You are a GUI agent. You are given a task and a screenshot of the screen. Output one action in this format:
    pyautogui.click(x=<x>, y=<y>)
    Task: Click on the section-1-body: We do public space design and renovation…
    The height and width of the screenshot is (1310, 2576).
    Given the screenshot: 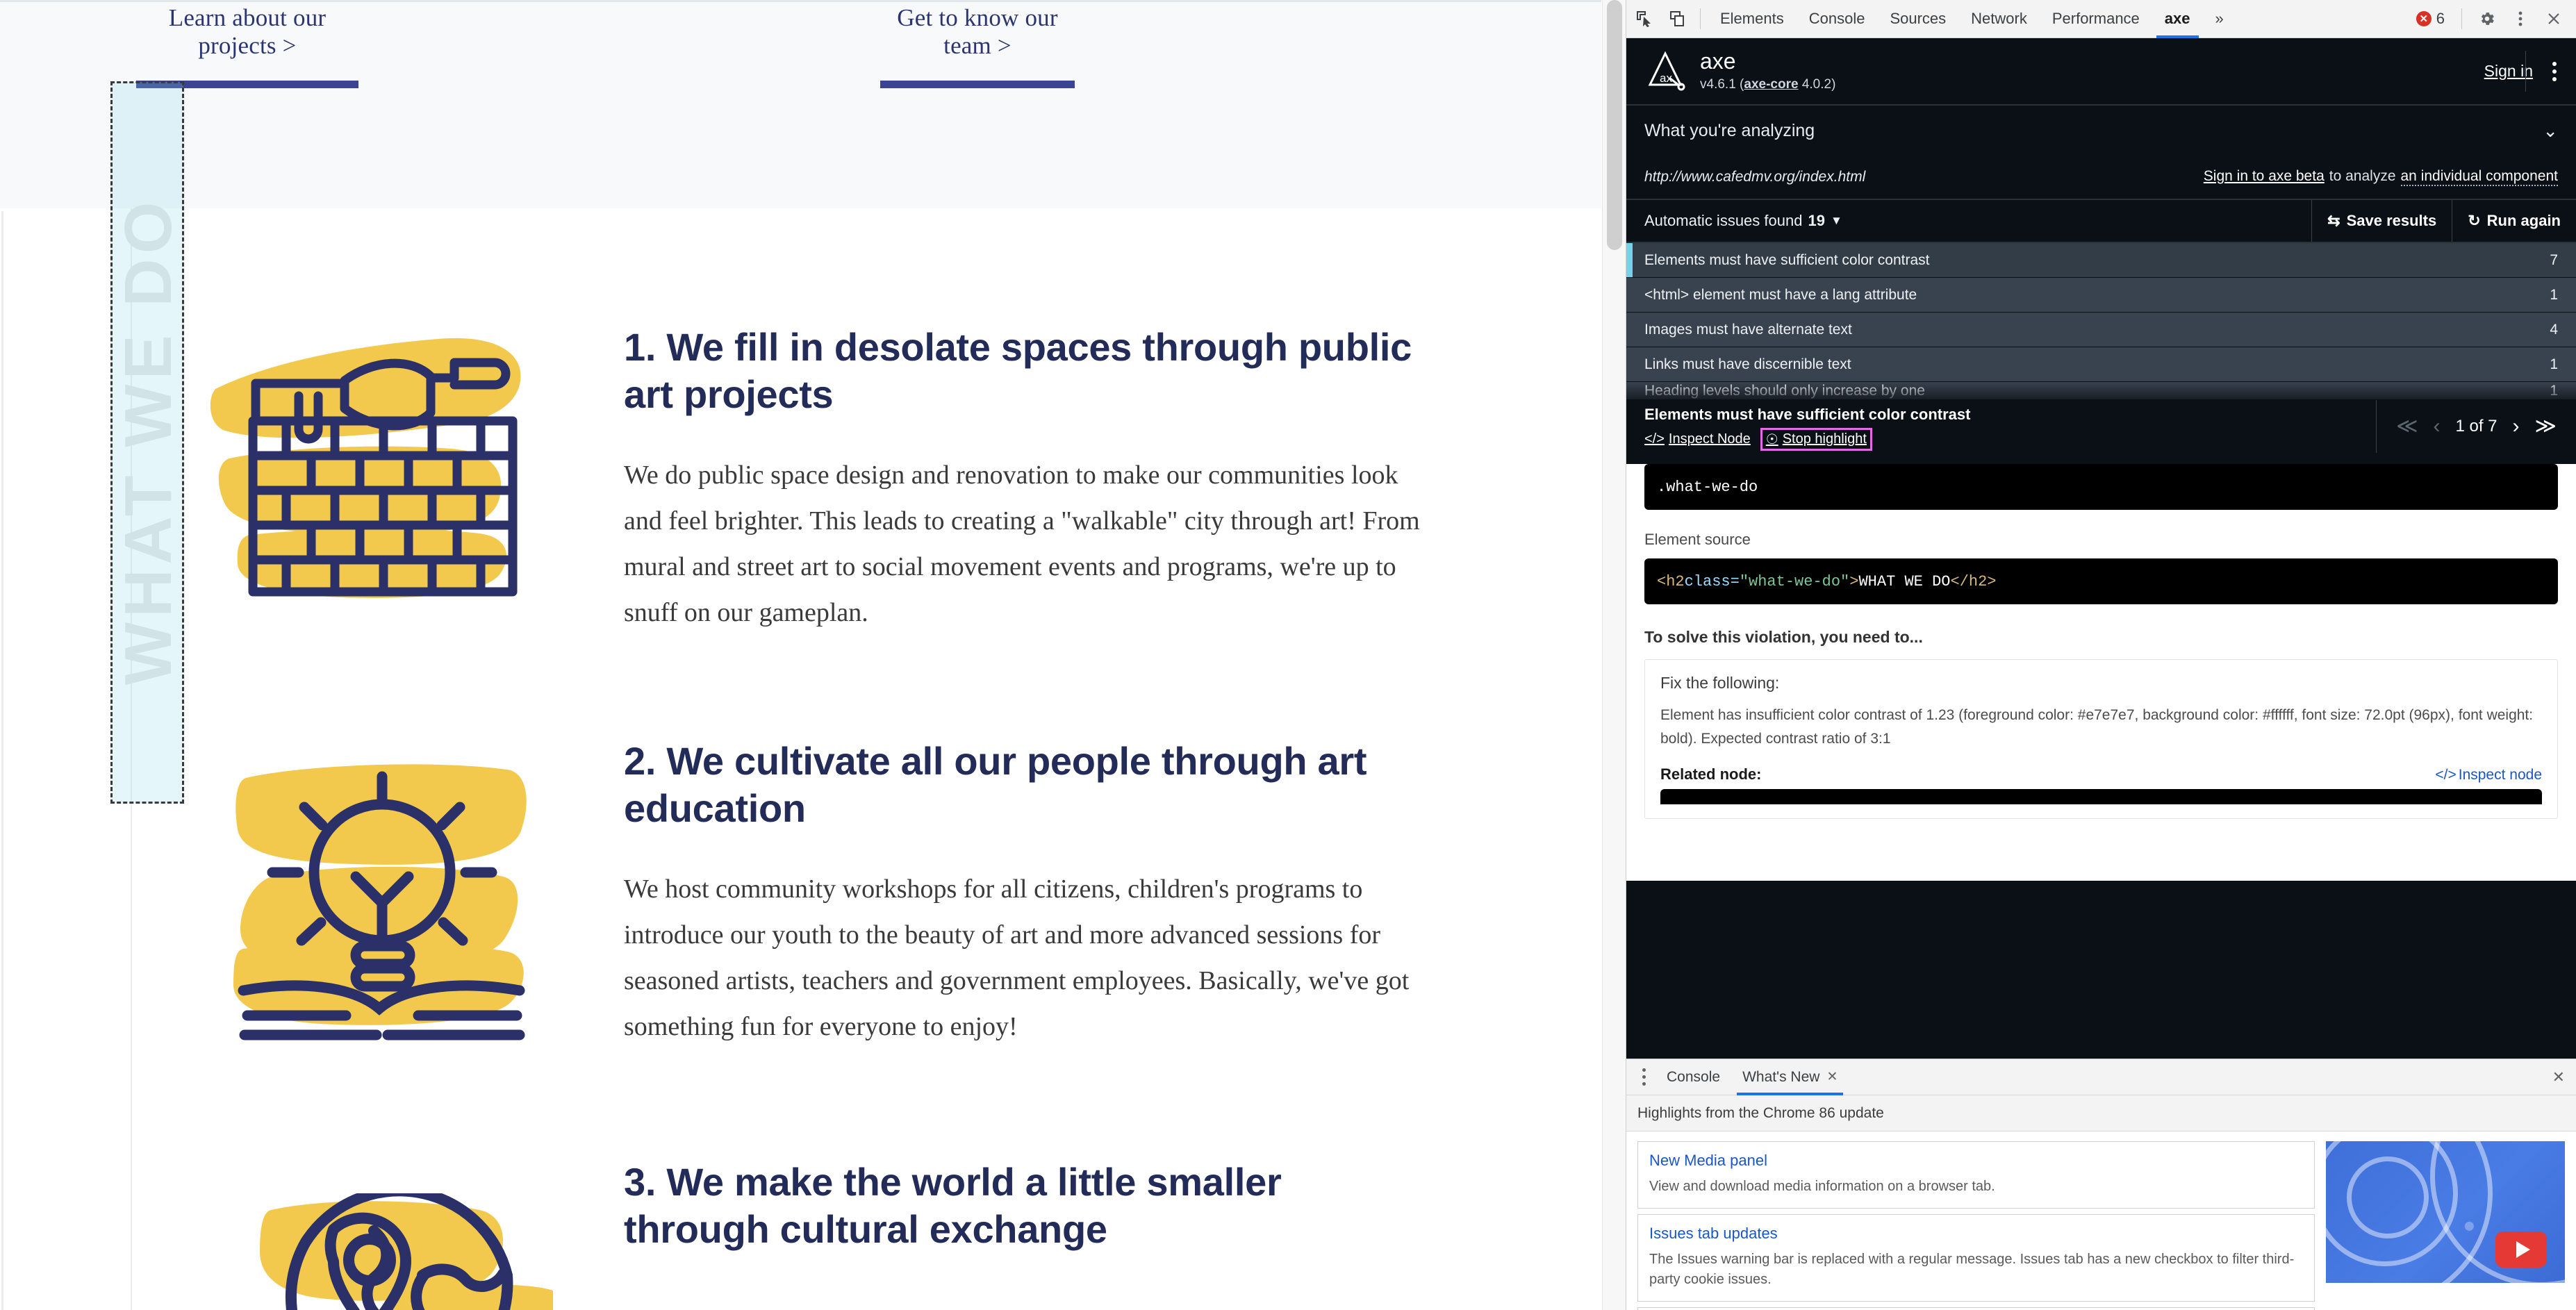 What is the action you would take?
    pyautogui.click(x=1022, y=543)
    